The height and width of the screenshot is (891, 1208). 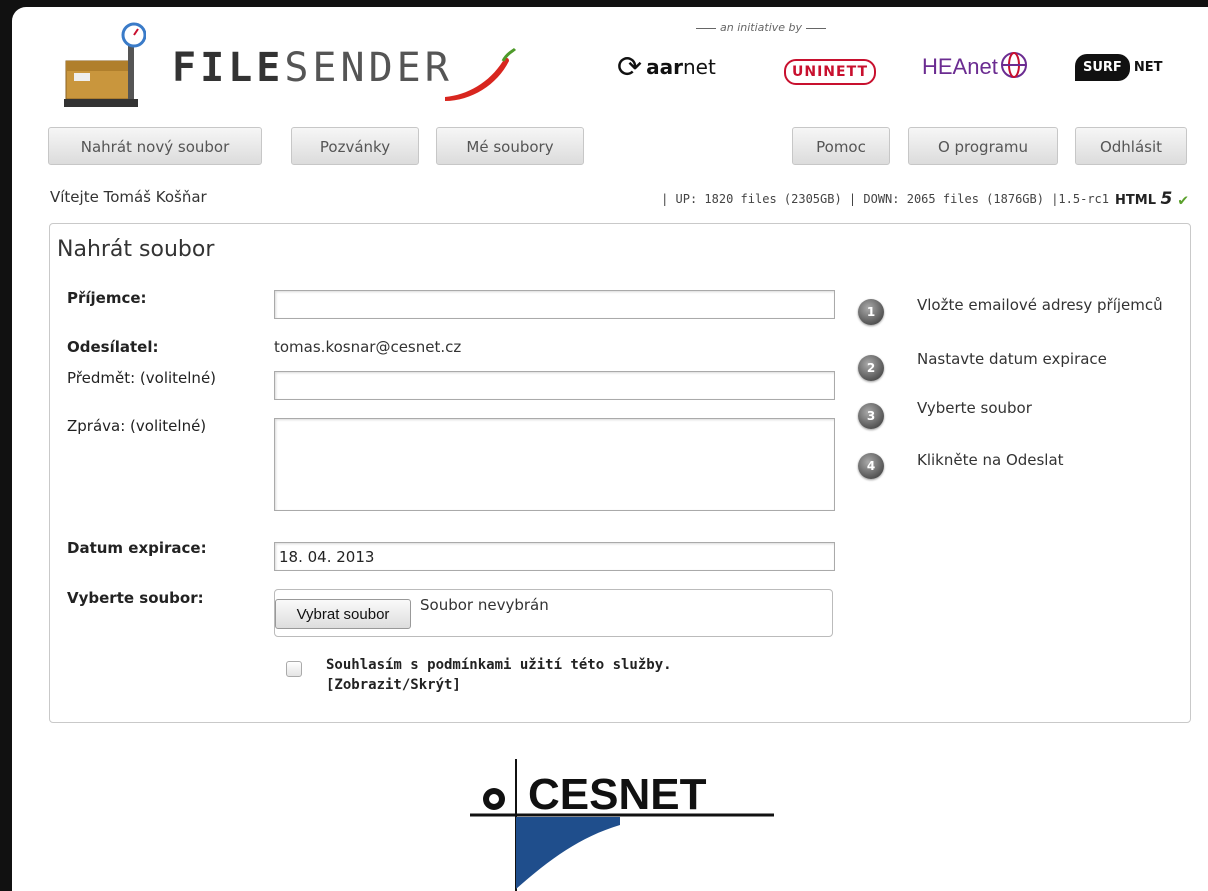 What do you see at coordinates (622, 825) in the screenshot?
I see `cesnet-logo: CESNET` at bounding box center [622, 825].